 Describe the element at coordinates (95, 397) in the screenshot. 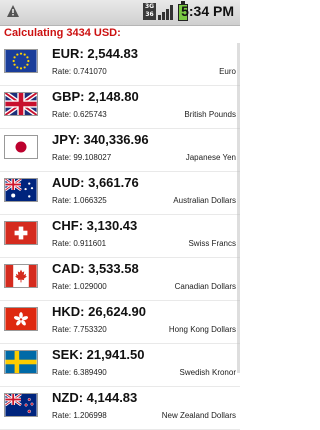

I see `converted-amount: NZD: 4,144.83` at that location.